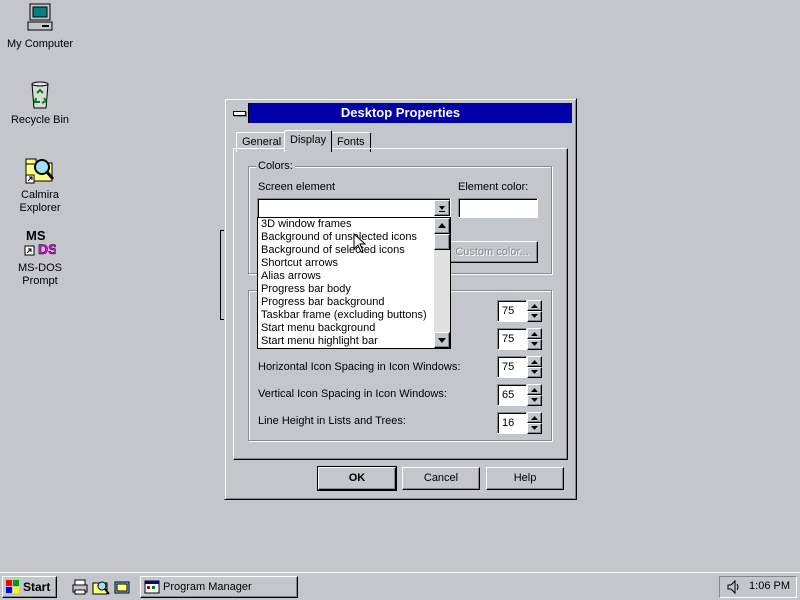  What do you see at coordinates (29, 587) in the screenshot?
I see `start-button: Start` at bounding box center [29, 587].